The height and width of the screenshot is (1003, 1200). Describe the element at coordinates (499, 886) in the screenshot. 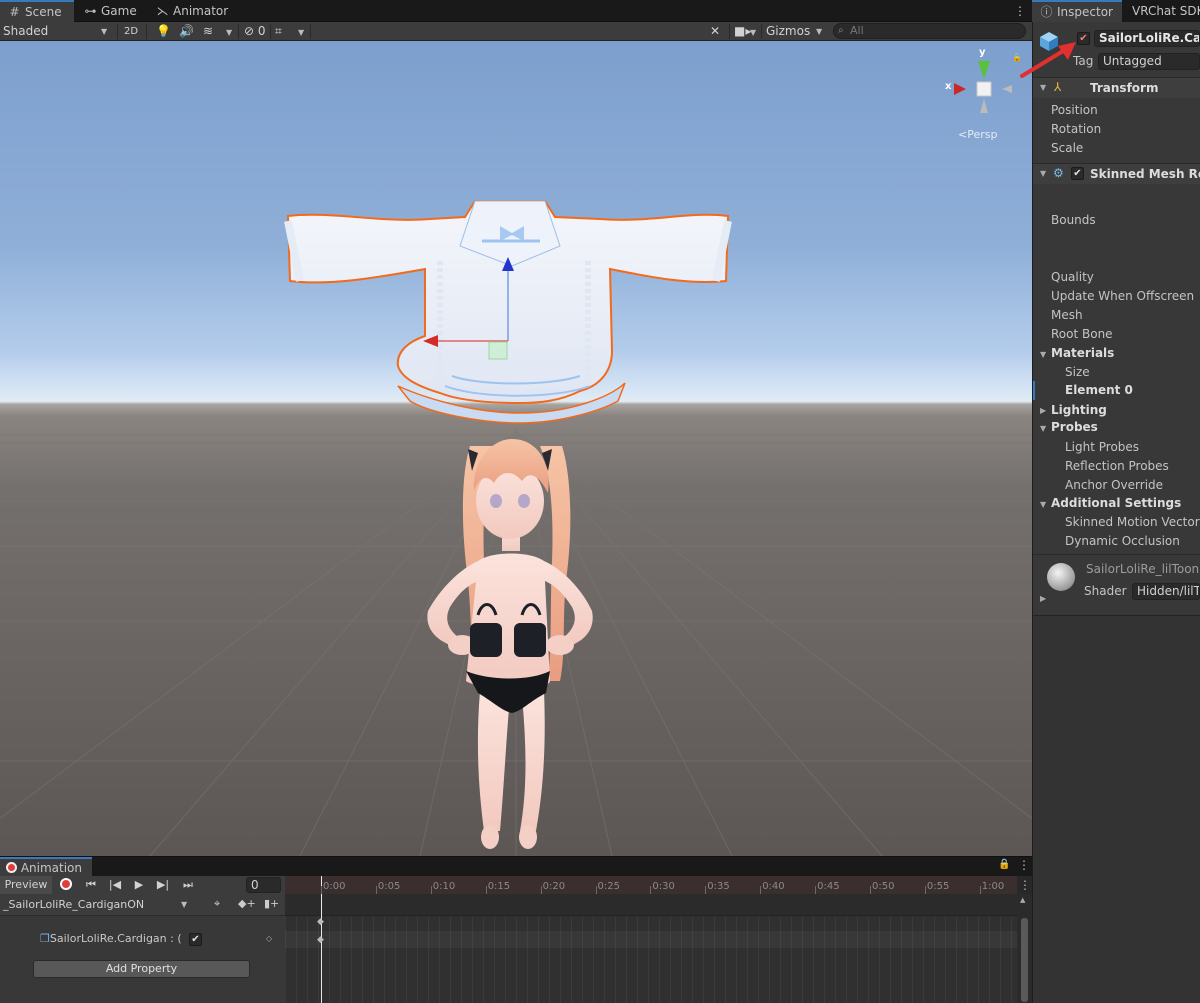

I see `ruler-tick-label: 0:15` at that location.